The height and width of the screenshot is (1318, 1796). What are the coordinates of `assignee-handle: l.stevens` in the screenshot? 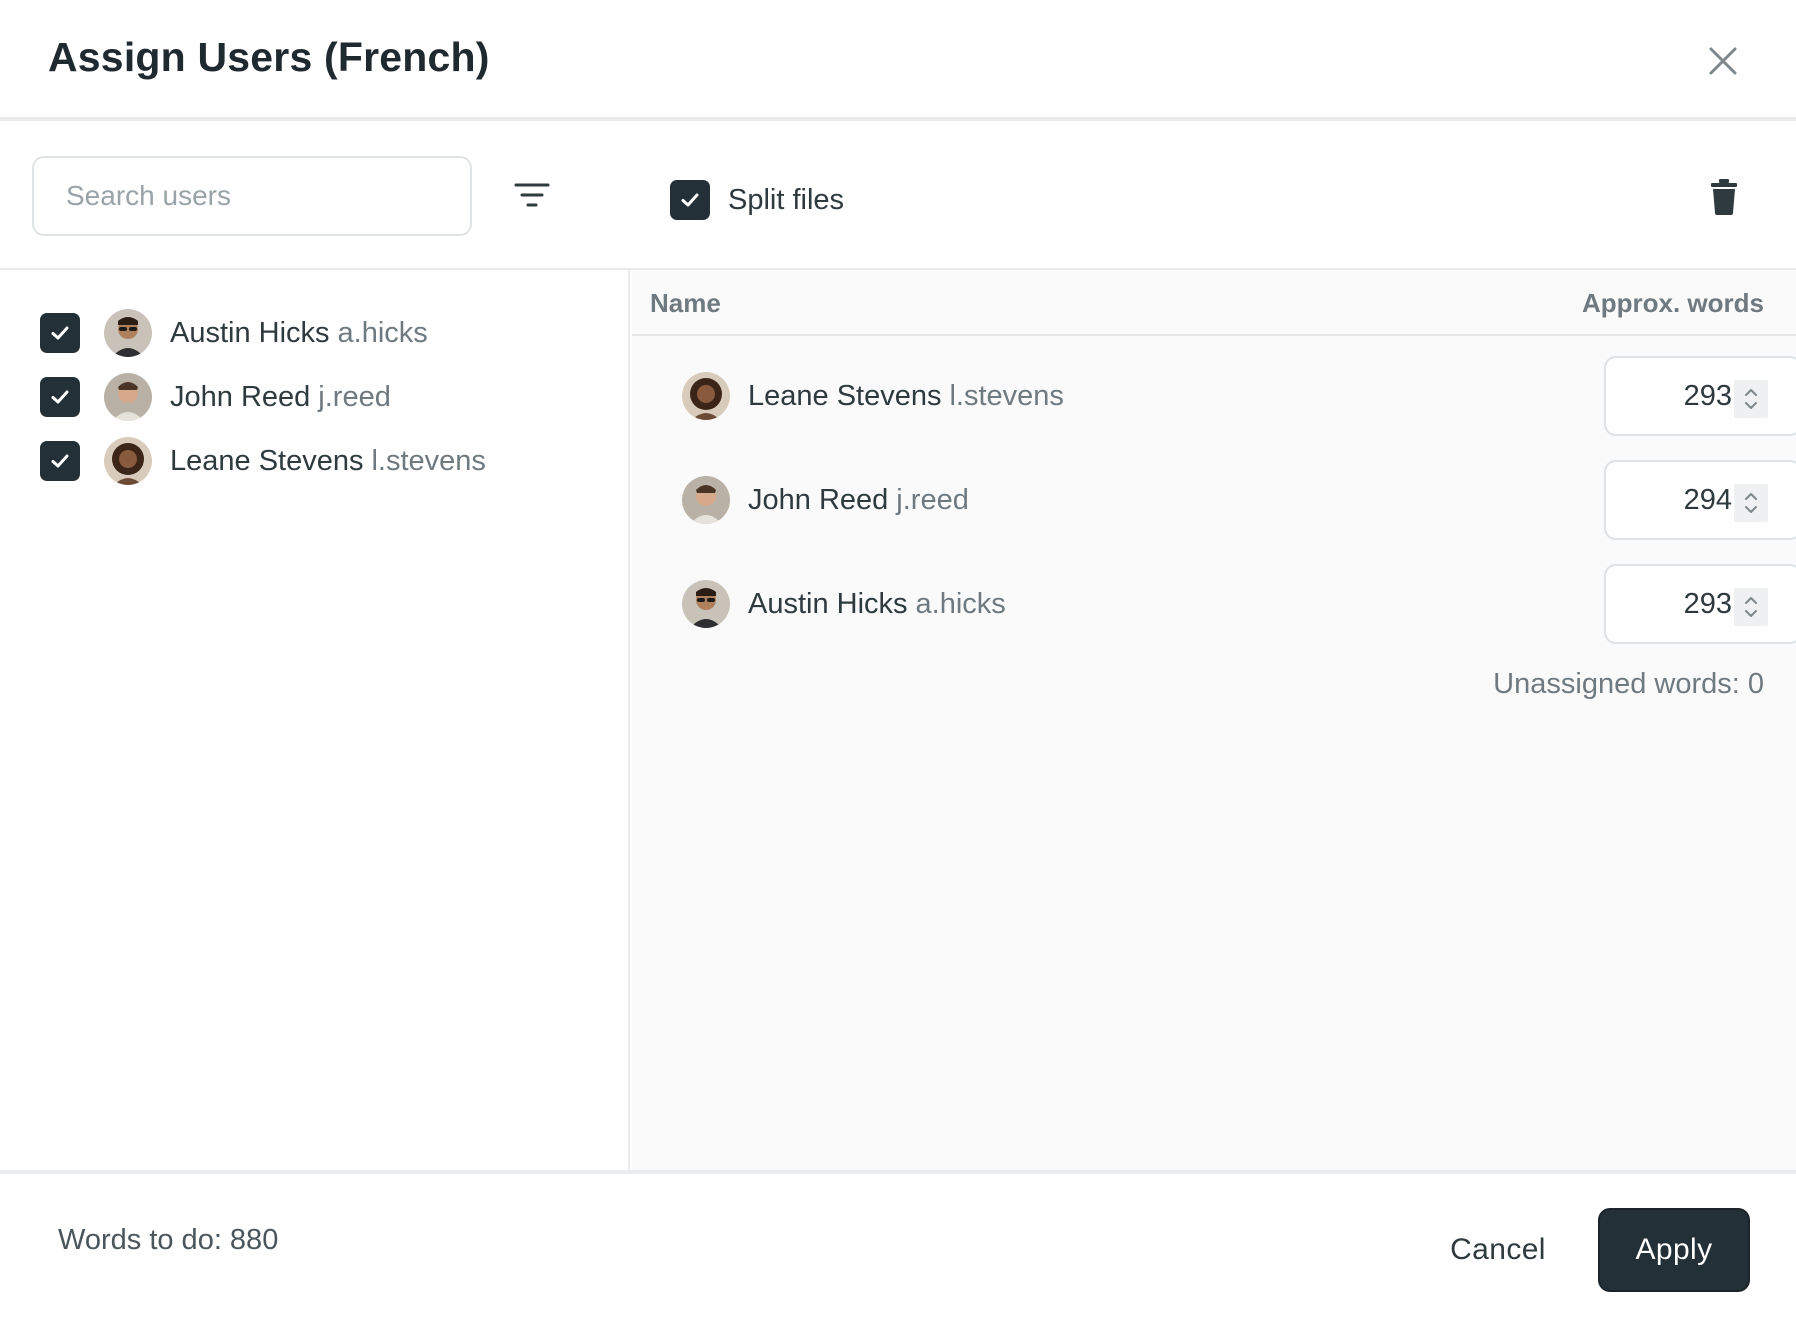 It's located at (1006, 395).